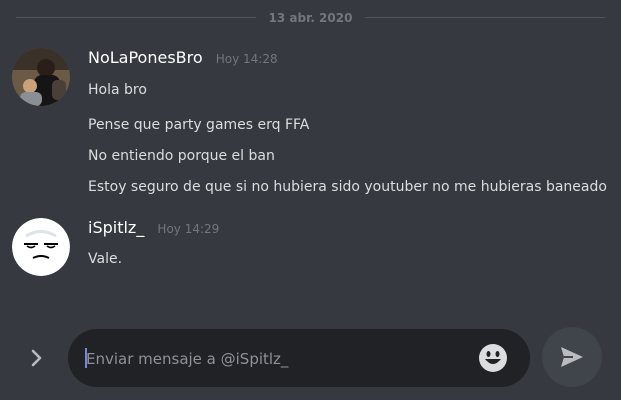 The height and width of the screenshot is (400, 621). Describe the element at coordinates (246, 59) in the screenshot. I see `timestamp: Hoy 14:28` at that location.